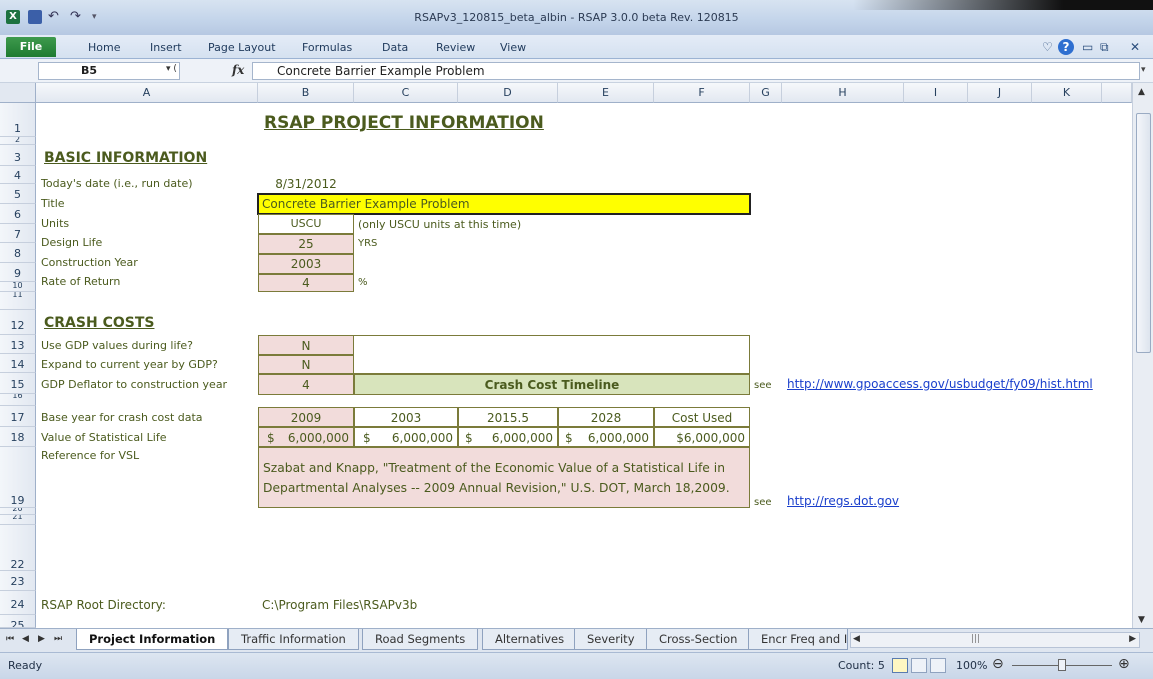 The height and width of the screenshot is (679, 1153). I want to click on tab-view: View, so click(513, 48).